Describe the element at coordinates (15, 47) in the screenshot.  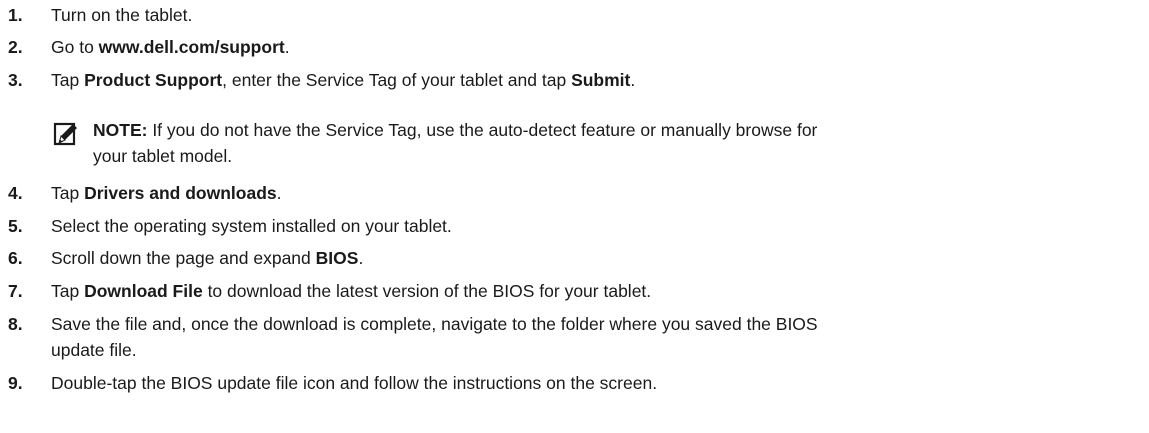
I see `step-number: 2.` at that location.